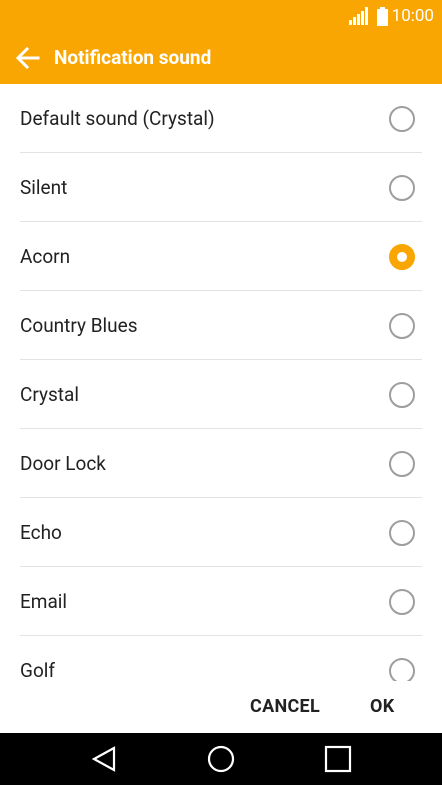 The width and height of the screenshot is (442, 785). I want to click on home-circle-icon, so click(221, 759).